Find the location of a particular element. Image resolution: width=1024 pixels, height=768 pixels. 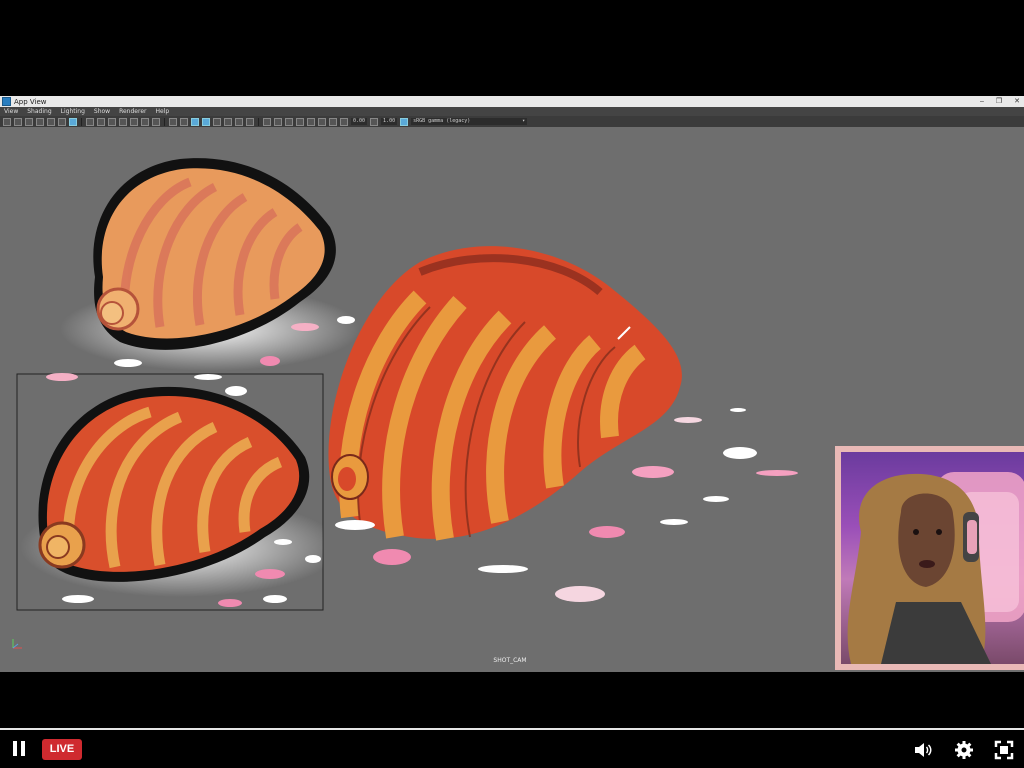

maximize-button: ❐ is located at coordinates (999, 101).